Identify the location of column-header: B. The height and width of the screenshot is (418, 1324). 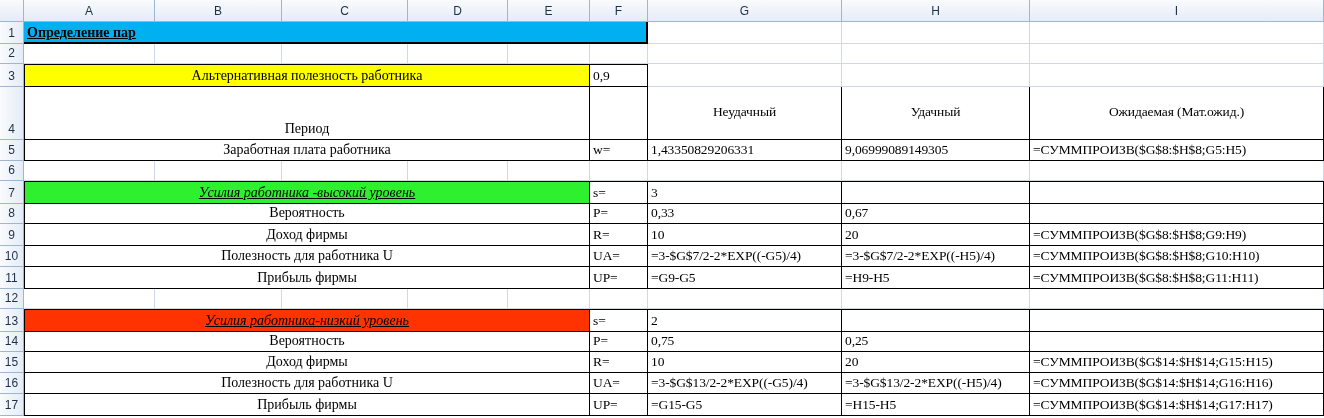
(218, 11).